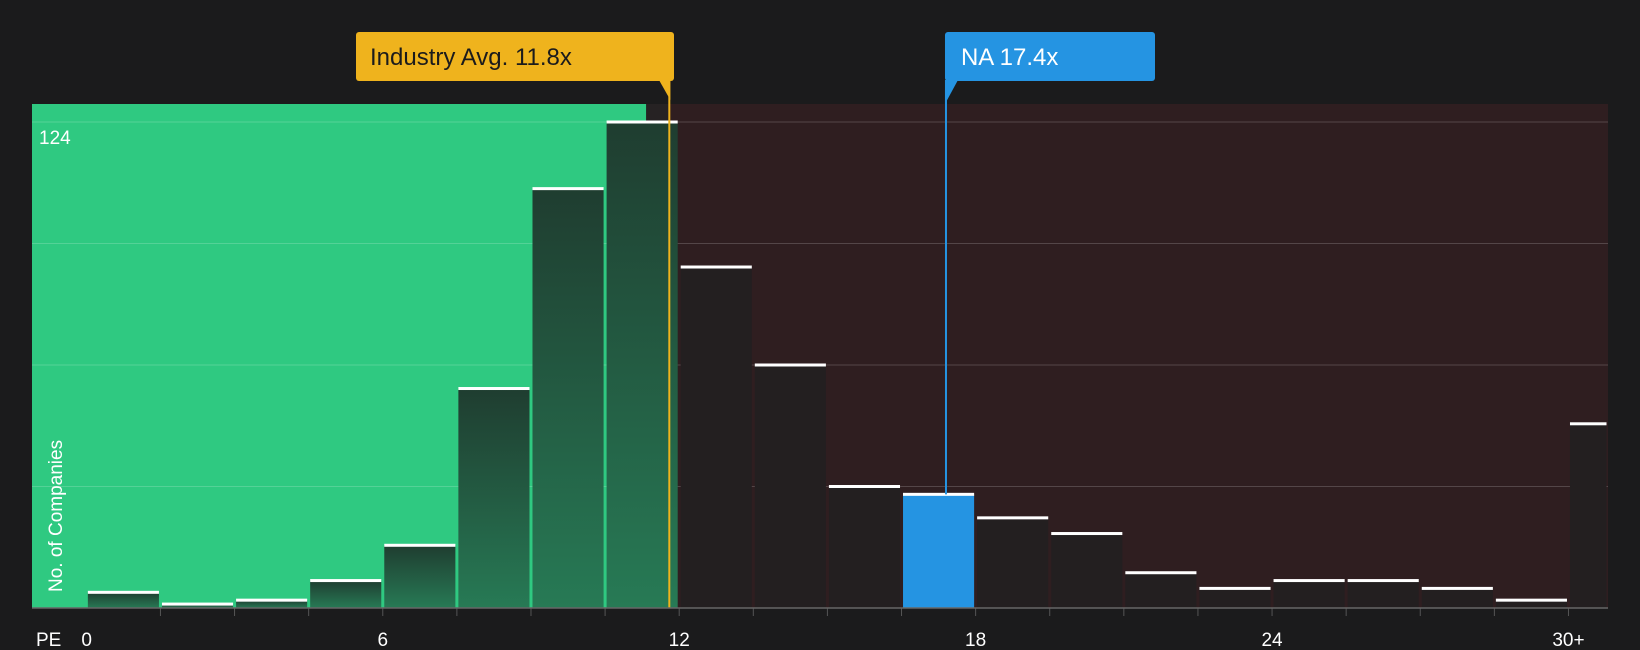 This screenshot has height=650, width=1640. Describe the element at coordinates (471, 57) in the screenshot. I see `industry-avg-label: Industry Avg. 11.8x` at that location.